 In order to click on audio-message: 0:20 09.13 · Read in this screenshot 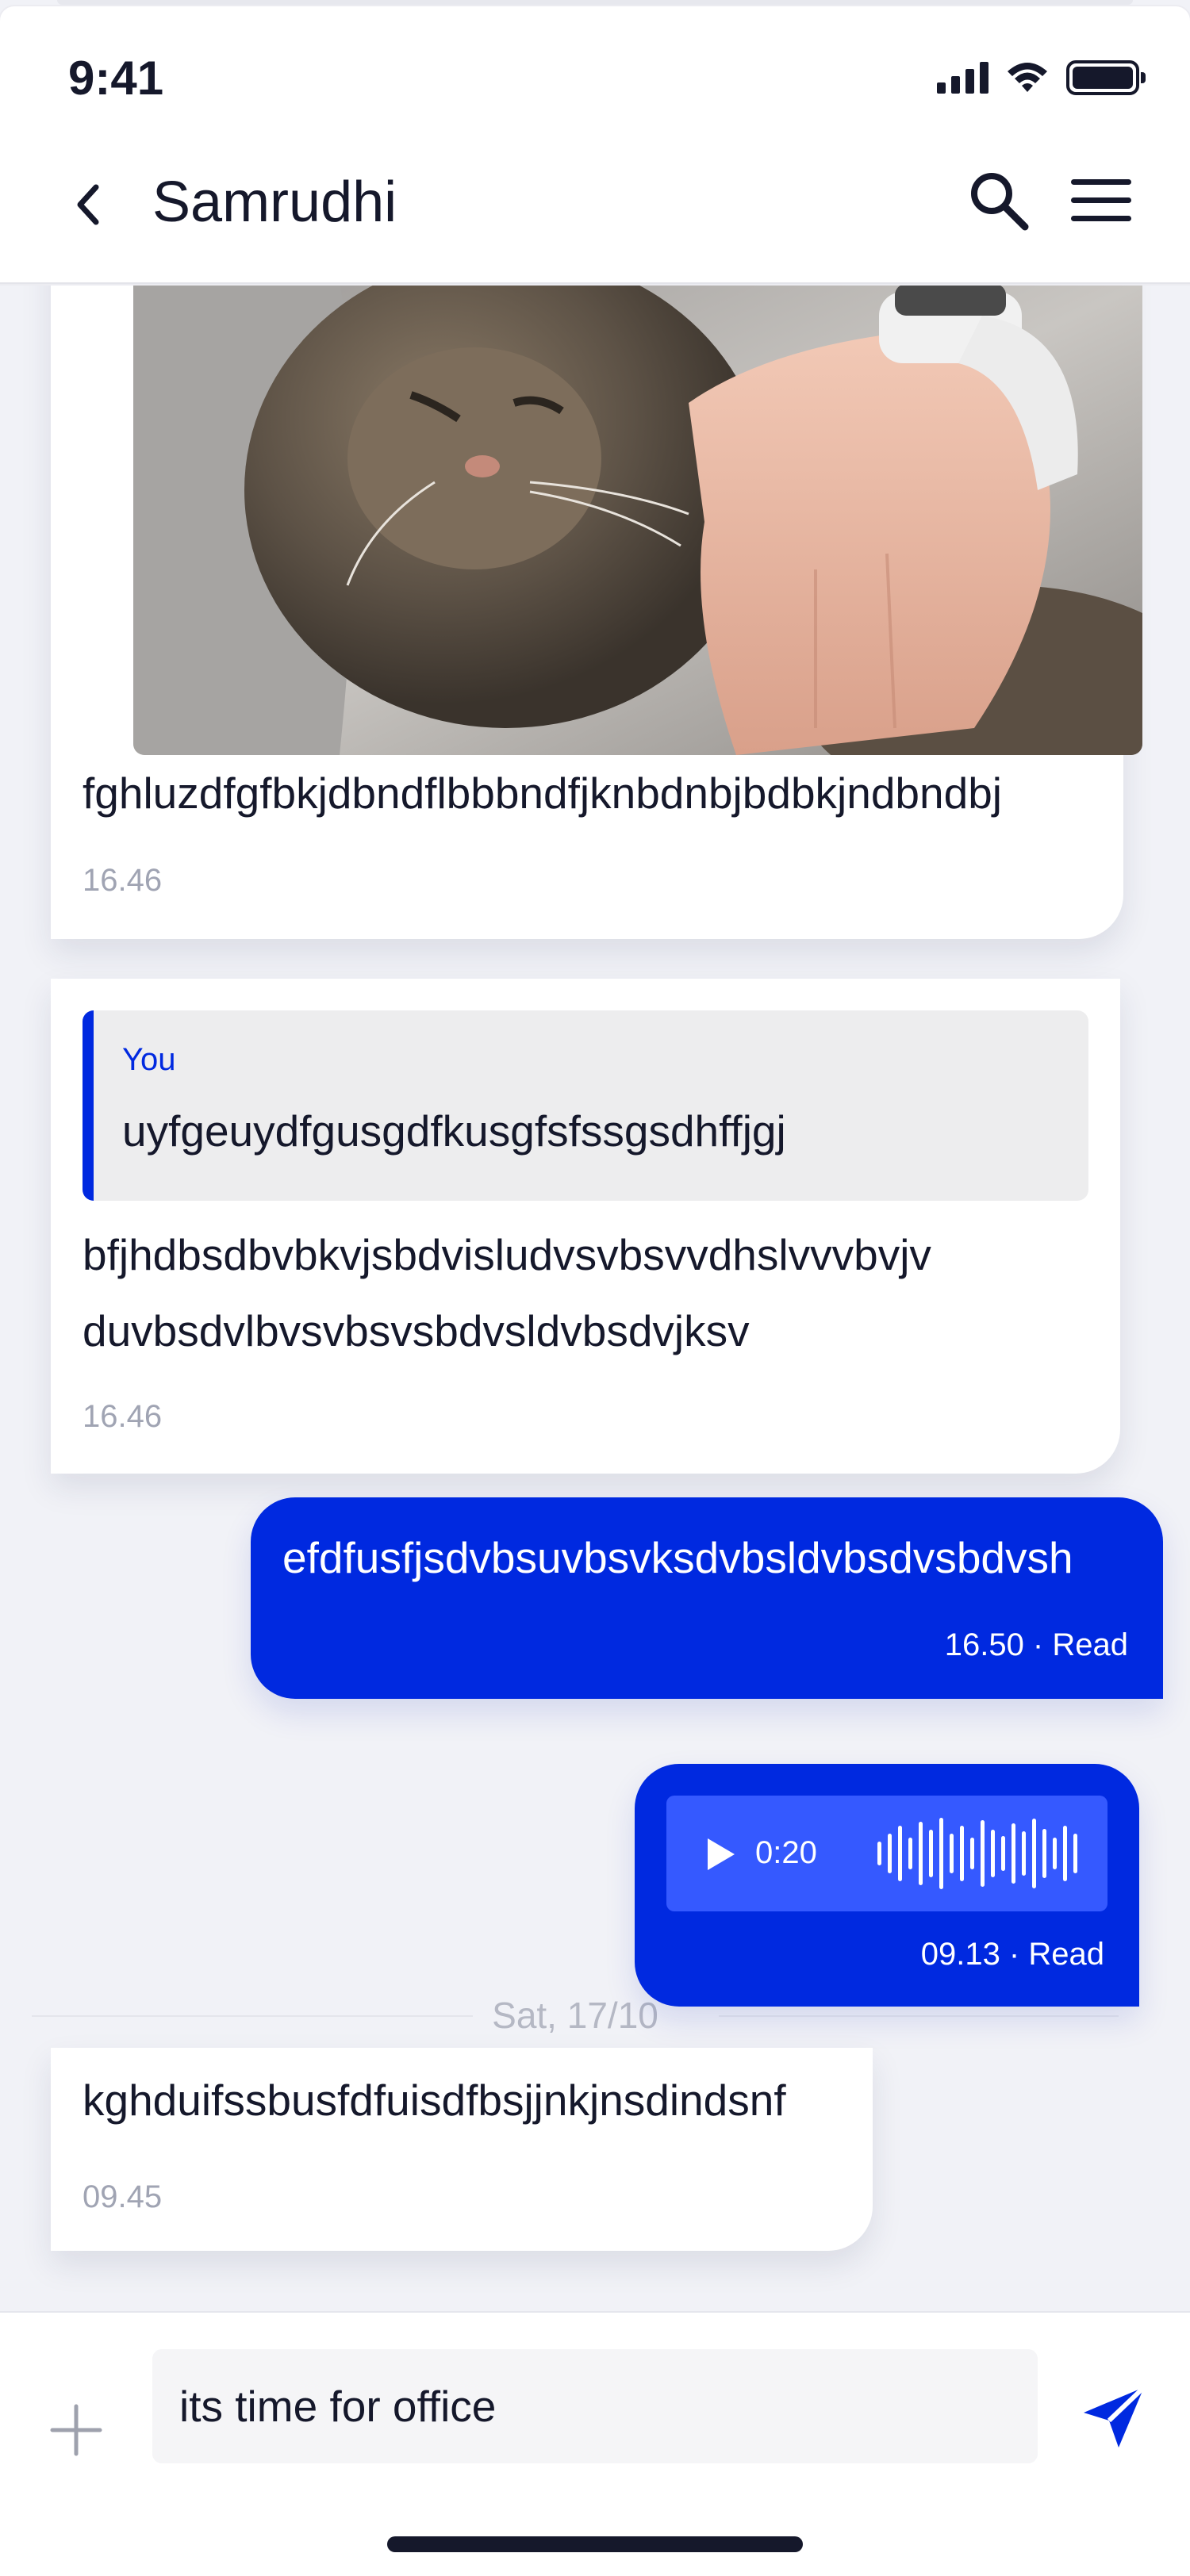, I will do `click(887, 1886)`.